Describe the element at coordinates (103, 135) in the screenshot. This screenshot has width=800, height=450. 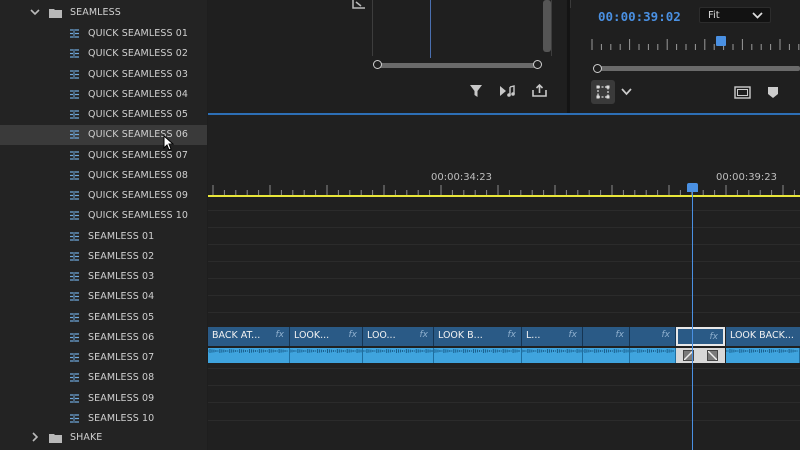
I see `project-item: QUICK SEAMLESS 06` at that location.